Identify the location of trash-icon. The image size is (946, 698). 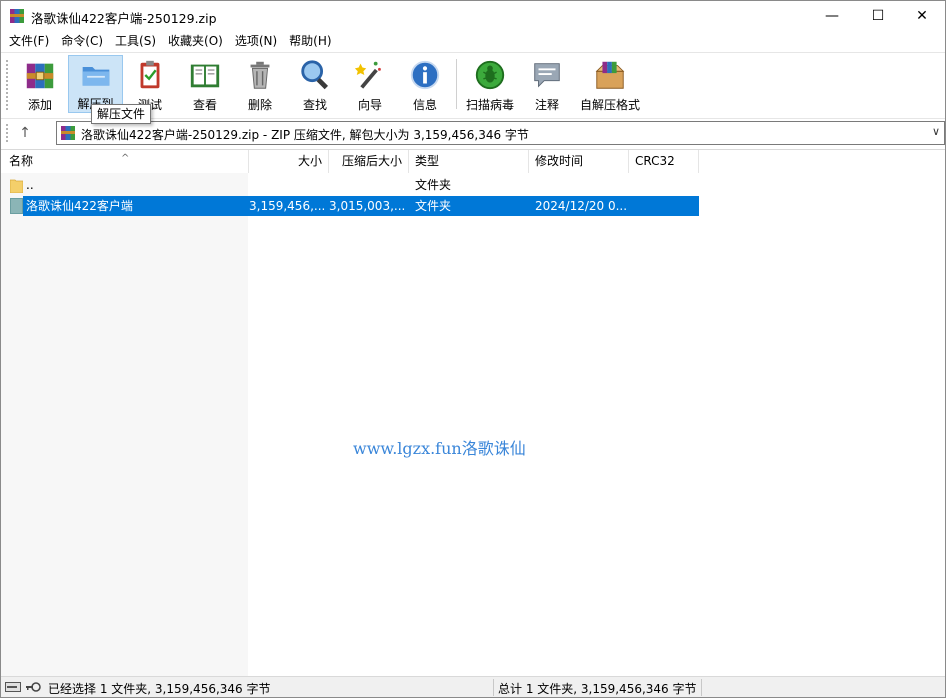
(260, 75).